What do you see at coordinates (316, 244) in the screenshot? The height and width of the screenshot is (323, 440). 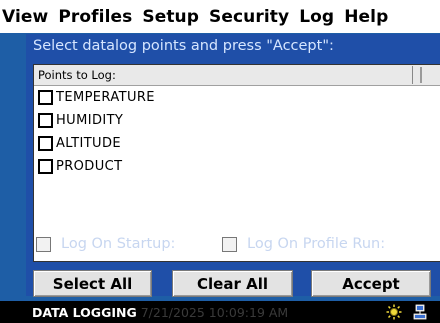 I see `log-on-profile-run-label: Log On Profile Run:` at bounding box center [316, 244].